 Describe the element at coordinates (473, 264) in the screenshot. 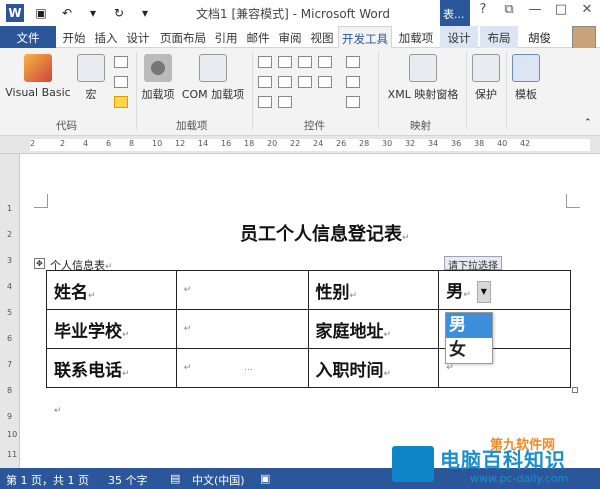

I see `content-control-tip: 请下拉选择` at that location.